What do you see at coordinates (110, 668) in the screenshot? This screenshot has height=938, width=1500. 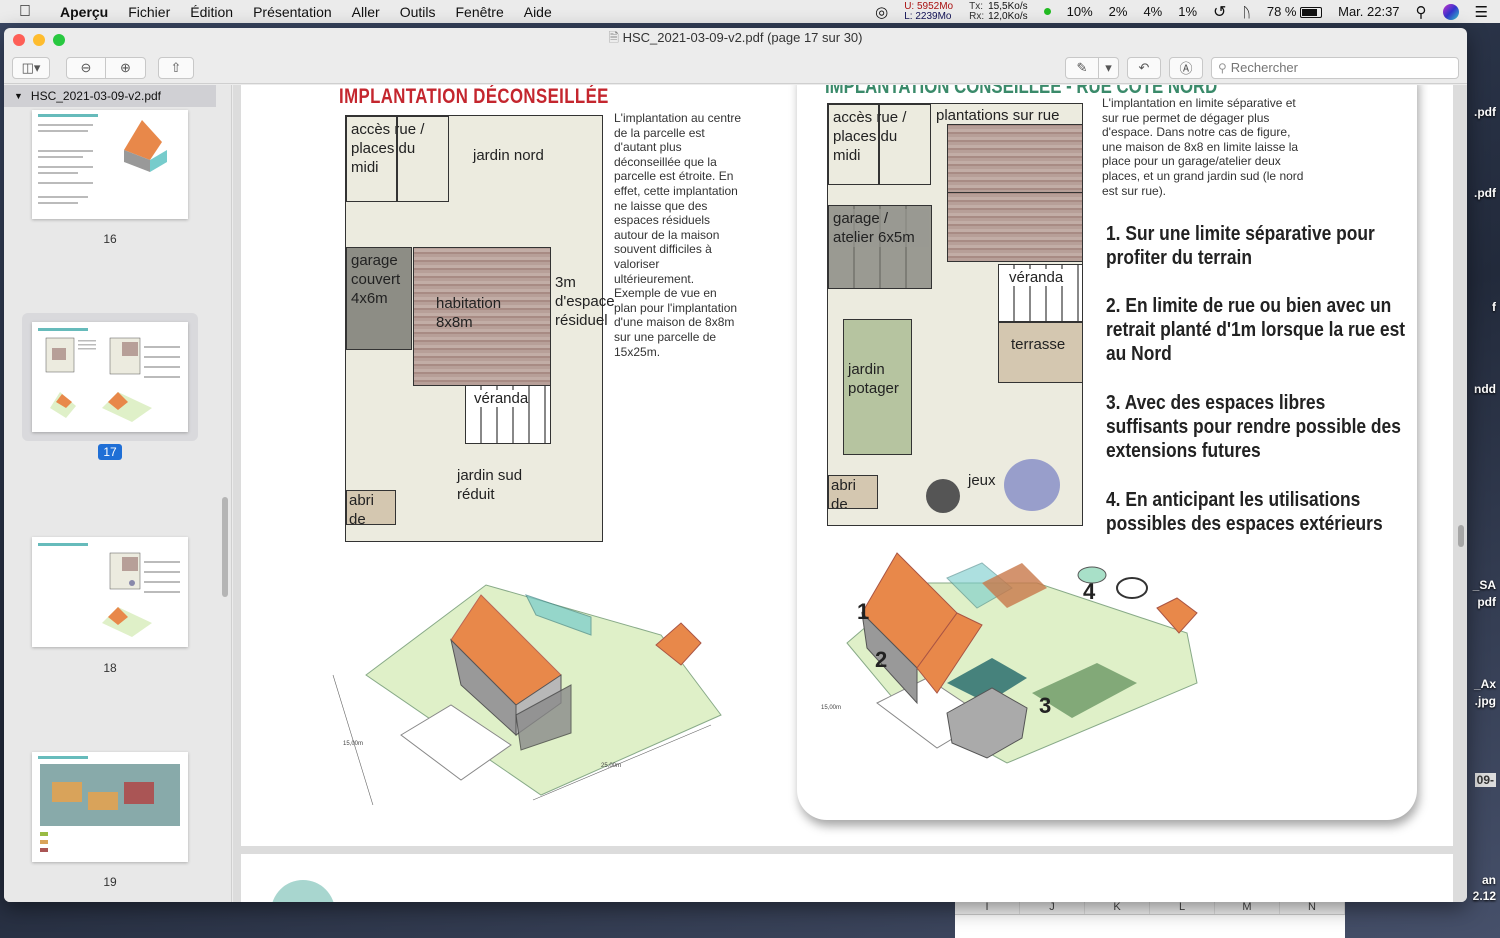 I see `page-thumbnail-label: 18` at bounding box center [110, 668].